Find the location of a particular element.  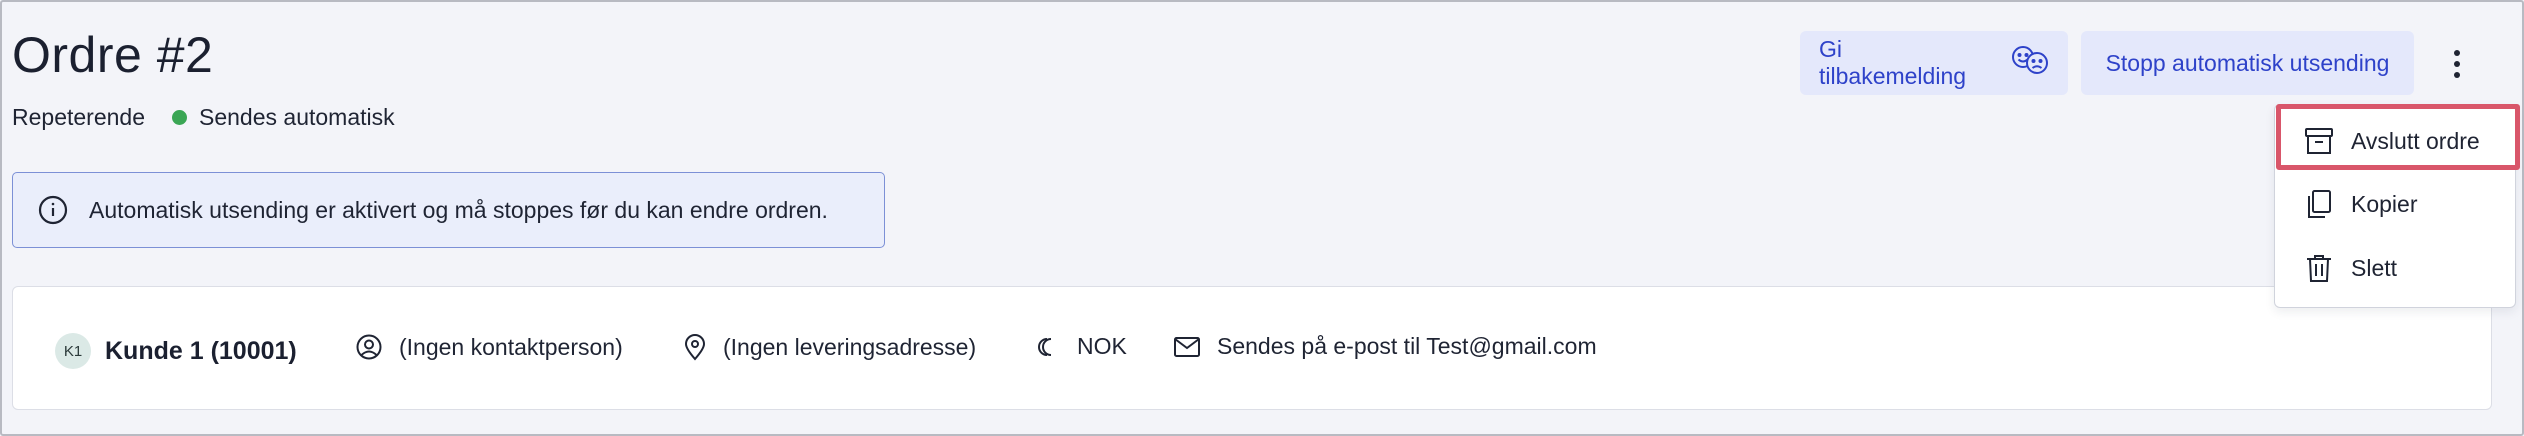

contact-person-item: (Ingen kontaktperson) is located at coordinates (489, 347).